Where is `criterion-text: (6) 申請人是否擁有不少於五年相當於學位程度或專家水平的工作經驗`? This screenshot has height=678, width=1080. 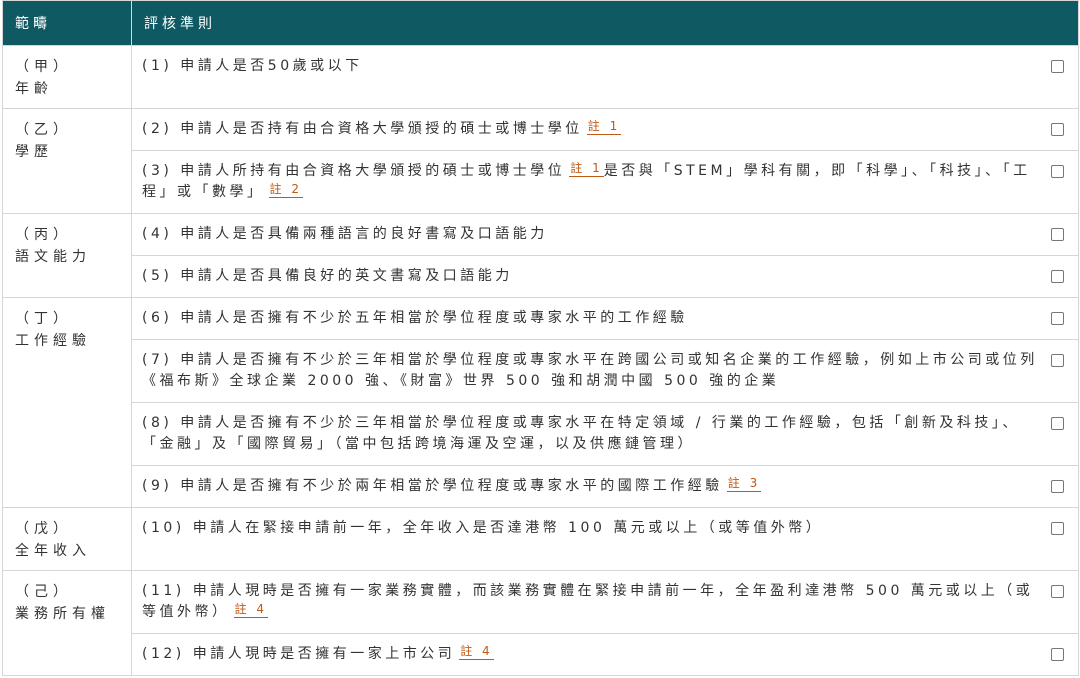
criterion-text: (6) 申請人是否擁有不少於五年相當於學位程度或專家水平的工作經驗 is located at coordinates (415, 318).